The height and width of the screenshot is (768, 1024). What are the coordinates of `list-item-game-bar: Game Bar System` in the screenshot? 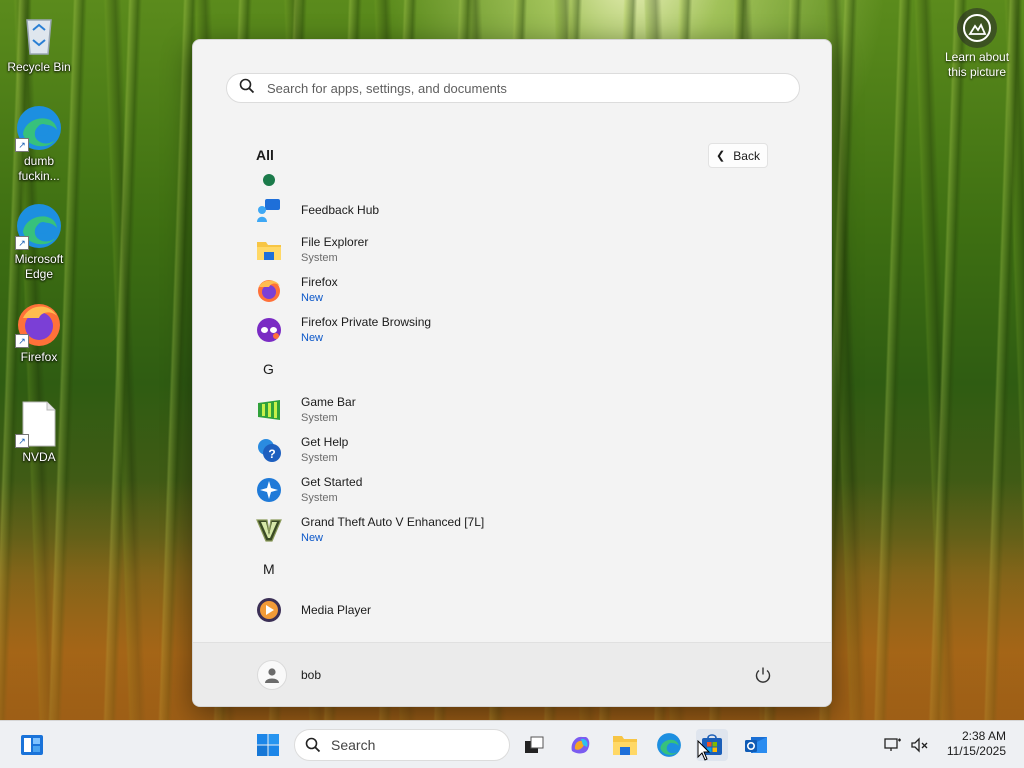 It's located at (513, 410).